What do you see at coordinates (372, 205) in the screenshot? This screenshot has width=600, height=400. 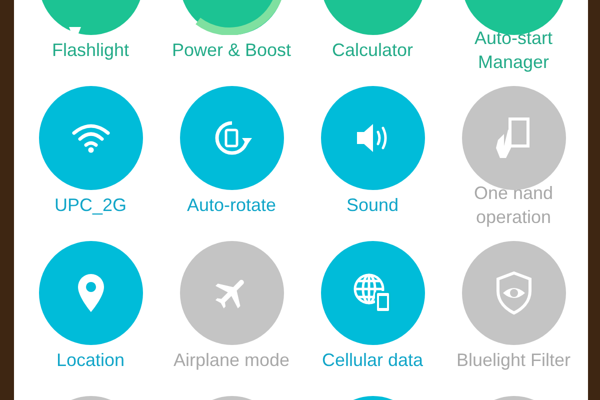 I see `tile-label: Sound` at bounding box center [372, 205].